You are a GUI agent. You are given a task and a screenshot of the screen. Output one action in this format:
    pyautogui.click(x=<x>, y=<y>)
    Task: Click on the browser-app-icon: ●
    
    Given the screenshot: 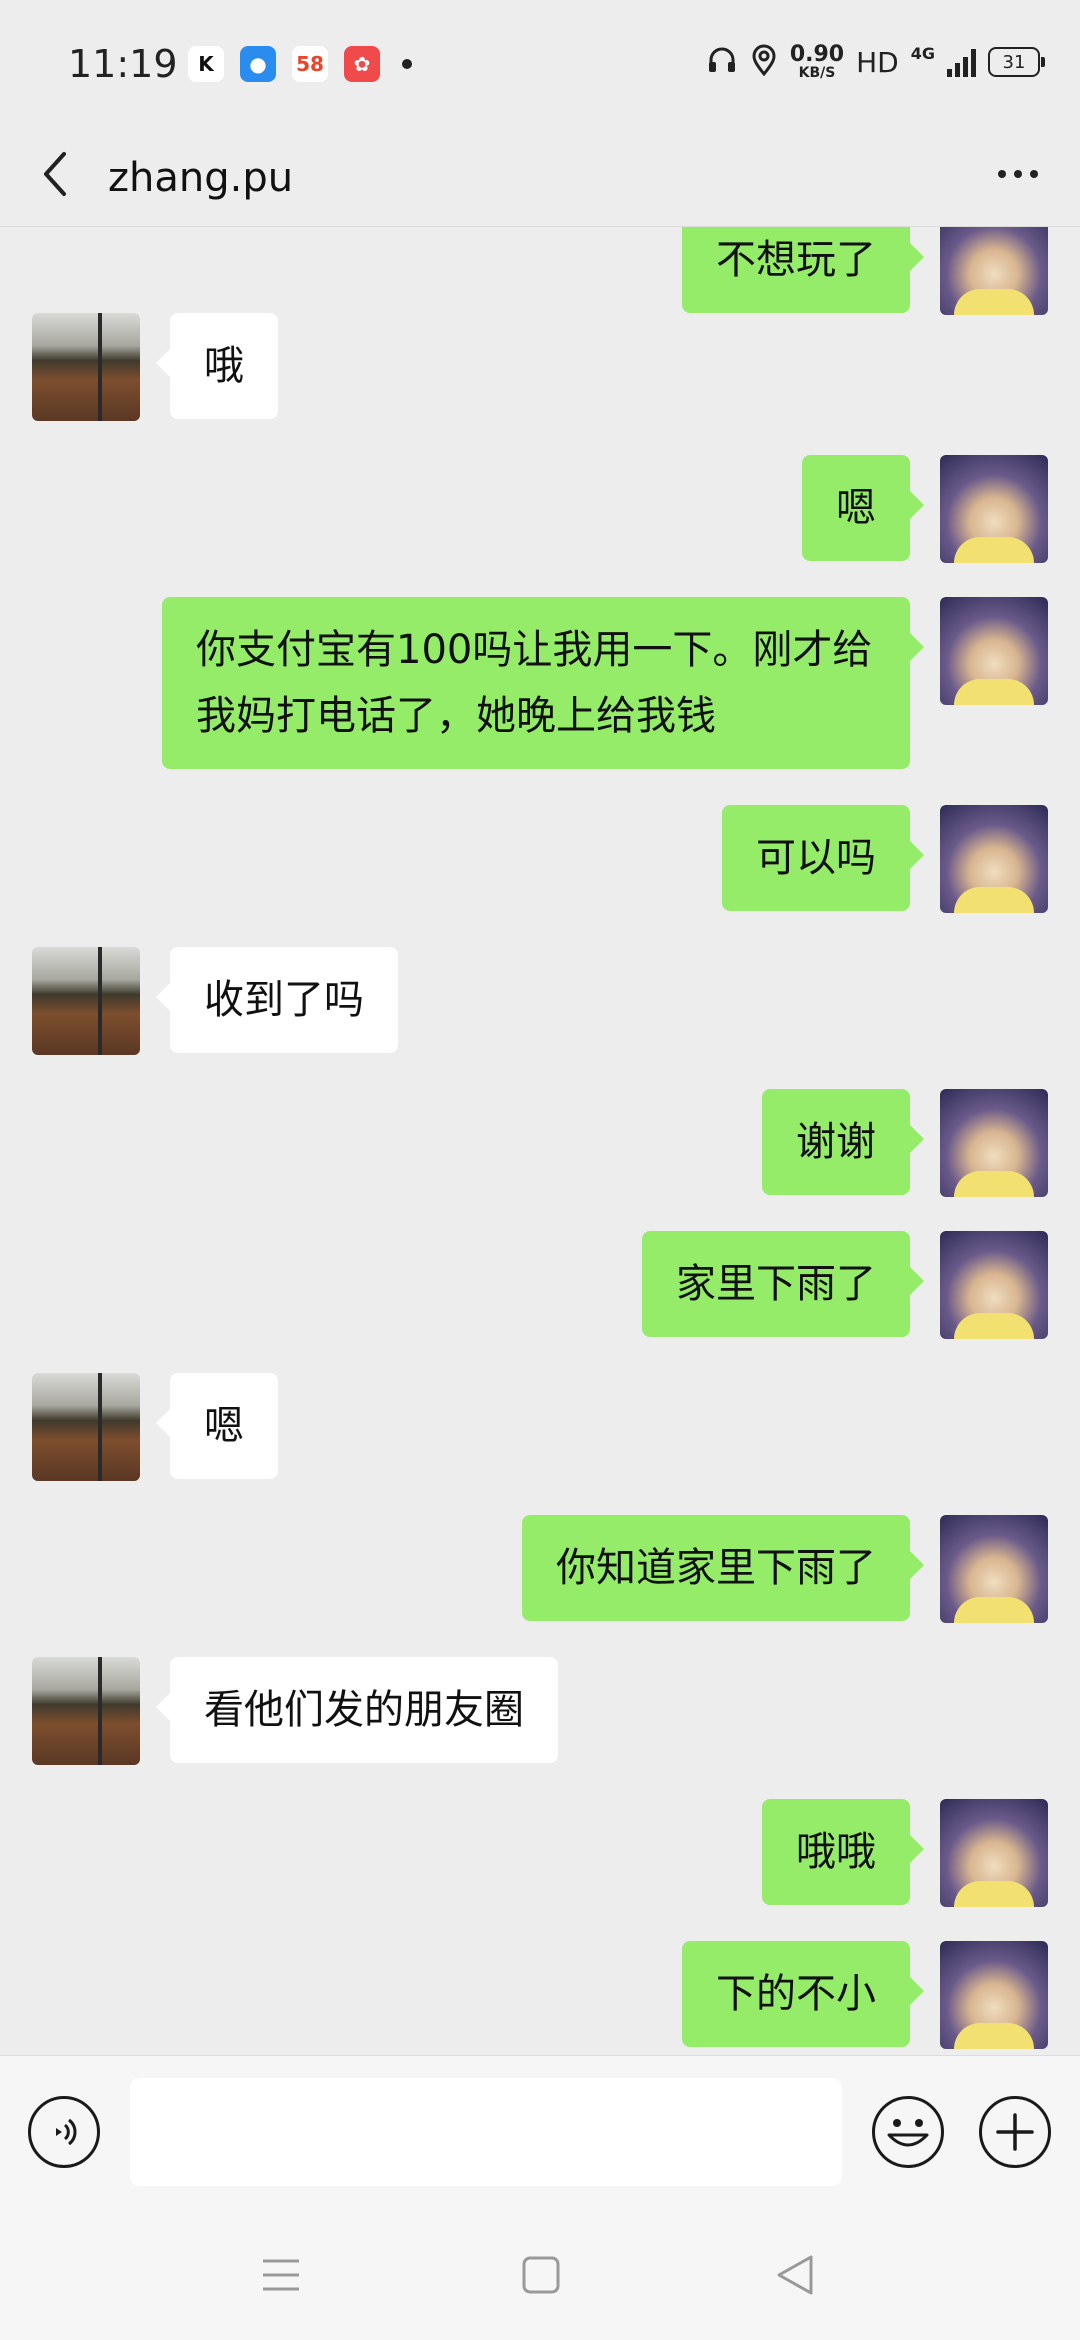 What is the action you would take?
    pyautogui.click(x=258, y=64)
    